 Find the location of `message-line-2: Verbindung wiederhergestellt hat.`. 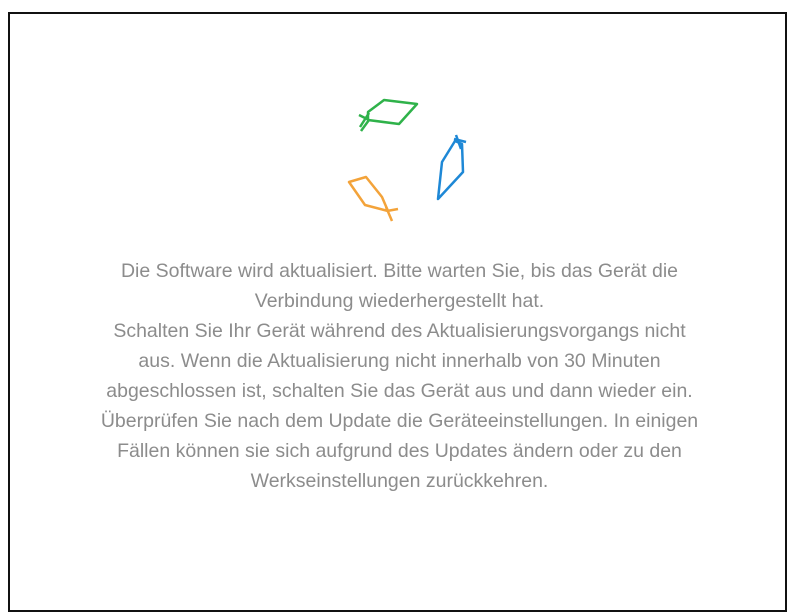

message-line-2: Verbindung wiederhergestellt hat. is located at coordinates (399, 301).